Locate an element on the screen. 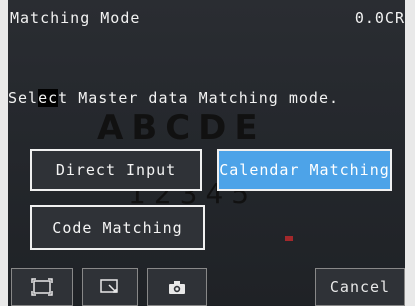 The image size is (415, 306). frame-button is located at coordinates (42, 287).